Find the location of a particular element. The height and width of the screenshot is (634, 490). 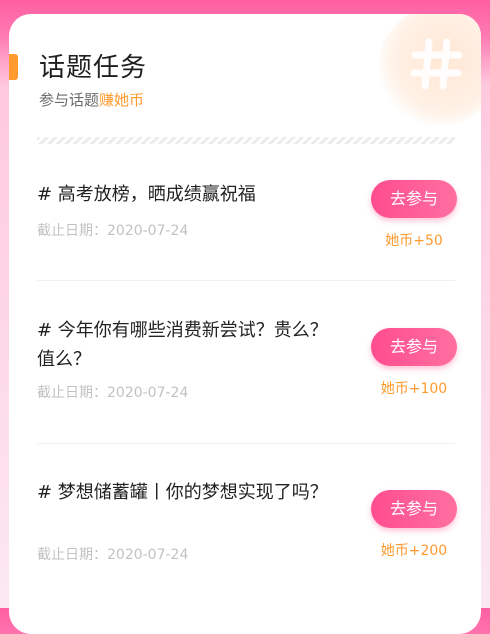

task-reward: 她币+50 is located at coordinates (414, 241).